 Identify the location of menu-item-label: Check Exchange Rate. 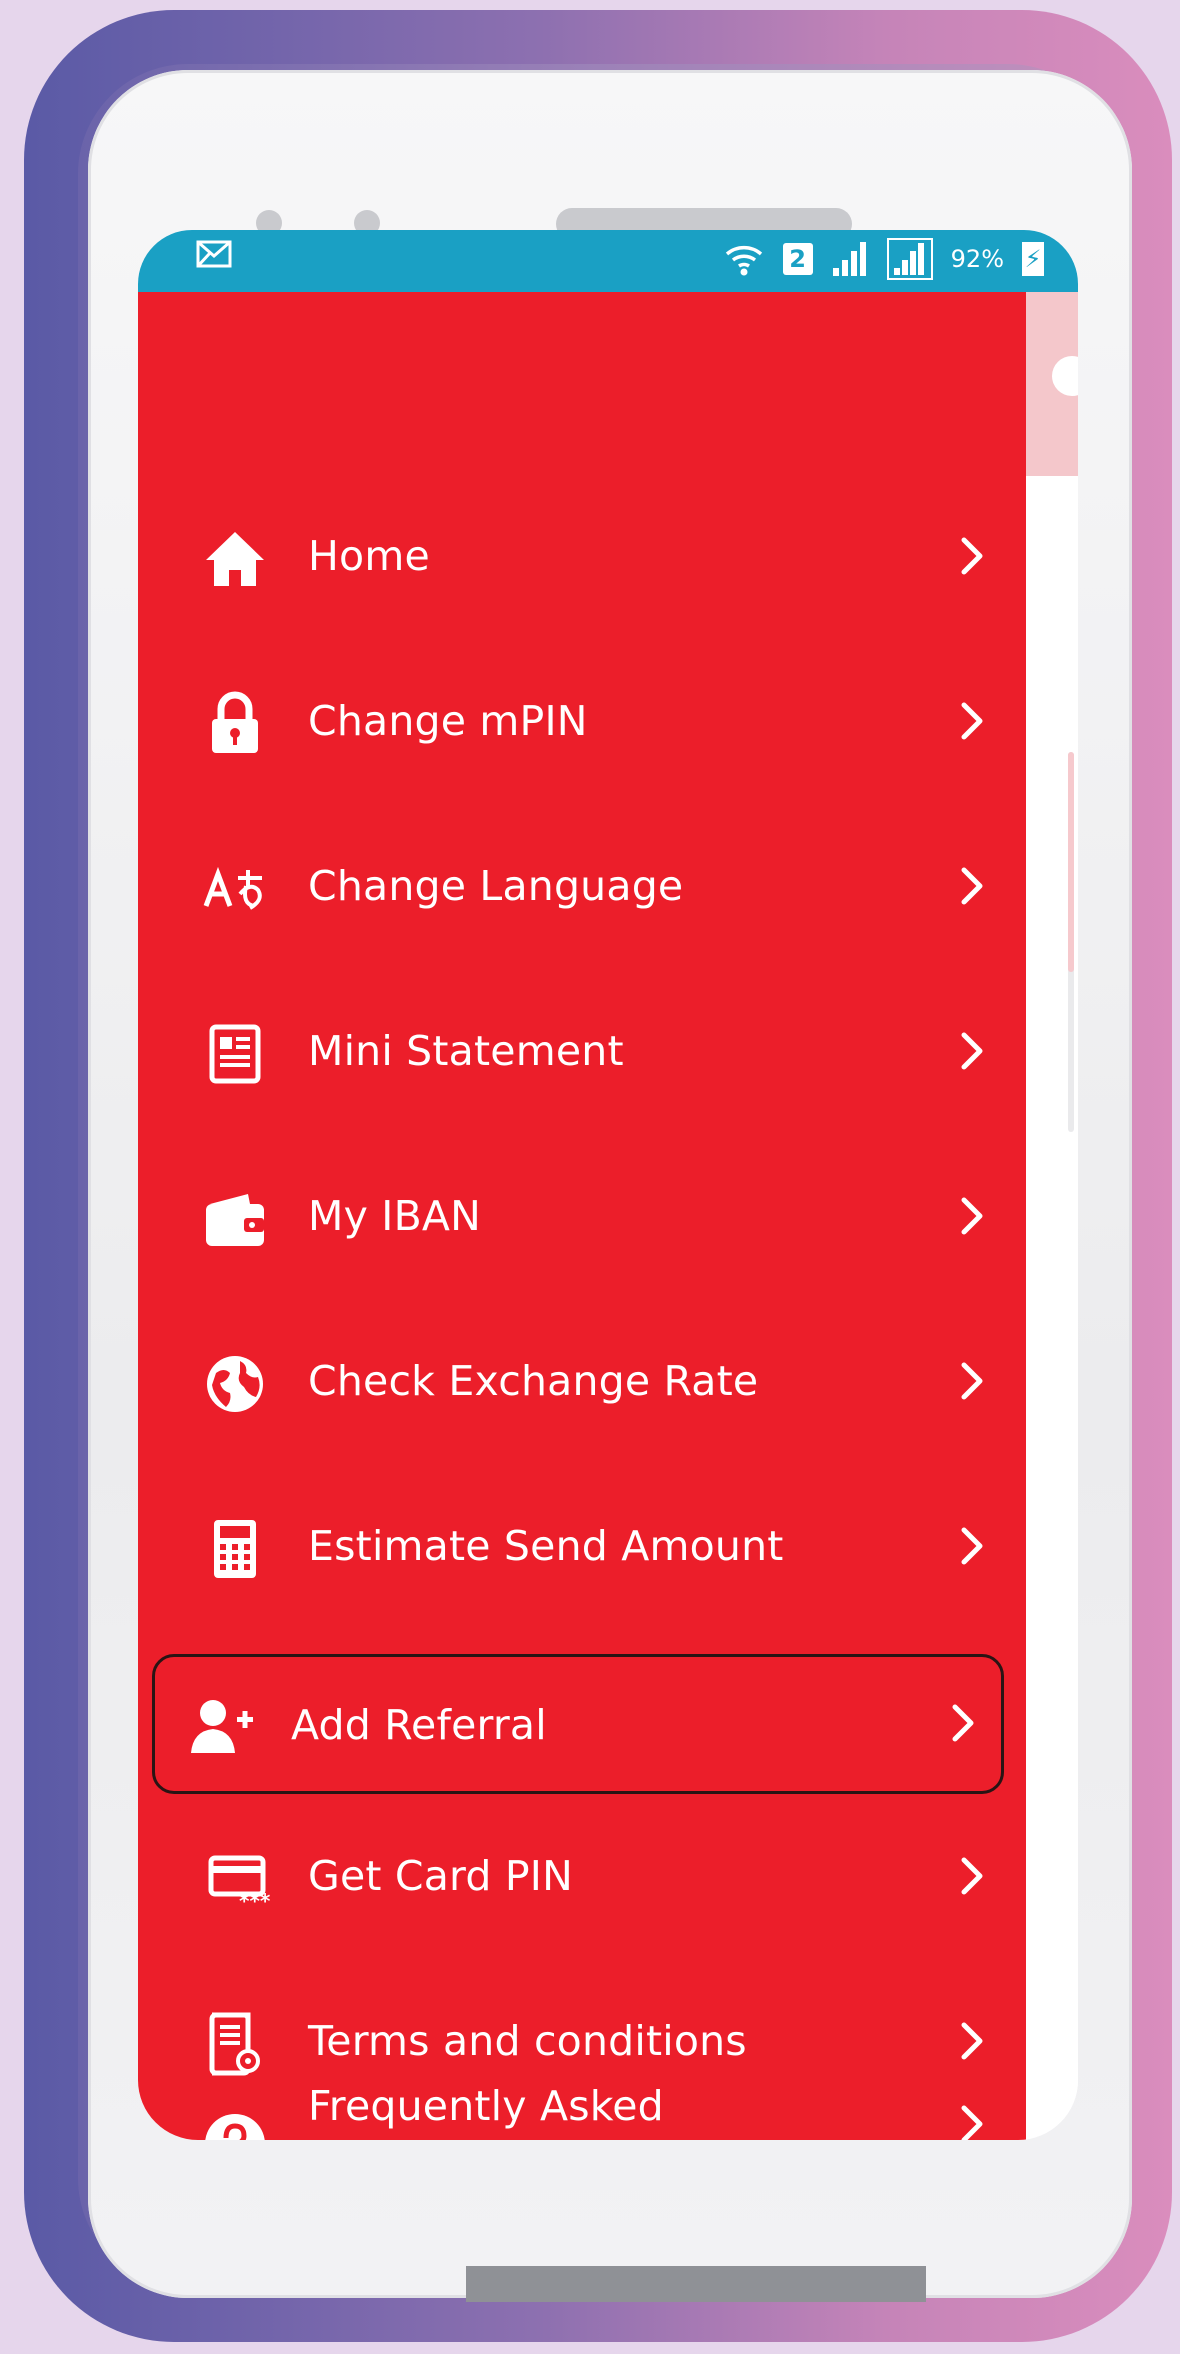
(533, 1381).